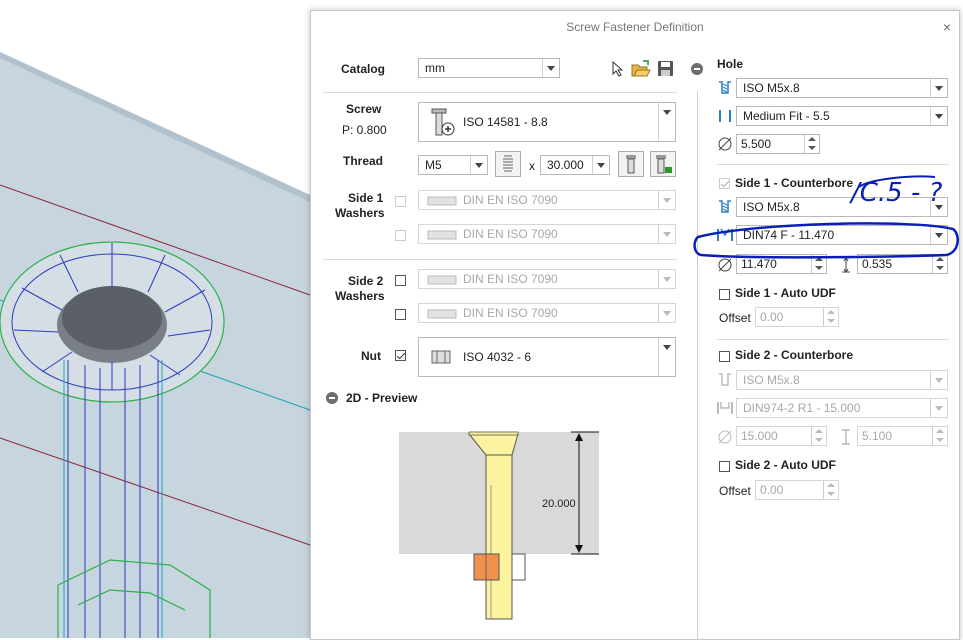 The width and height of the screenshot is (963, 640). What do you see at coordinates (547, 313) in the screenshot?
I see `side2-washer2-select: DIN EN ISO 7090` at bounding box center [547, 313].